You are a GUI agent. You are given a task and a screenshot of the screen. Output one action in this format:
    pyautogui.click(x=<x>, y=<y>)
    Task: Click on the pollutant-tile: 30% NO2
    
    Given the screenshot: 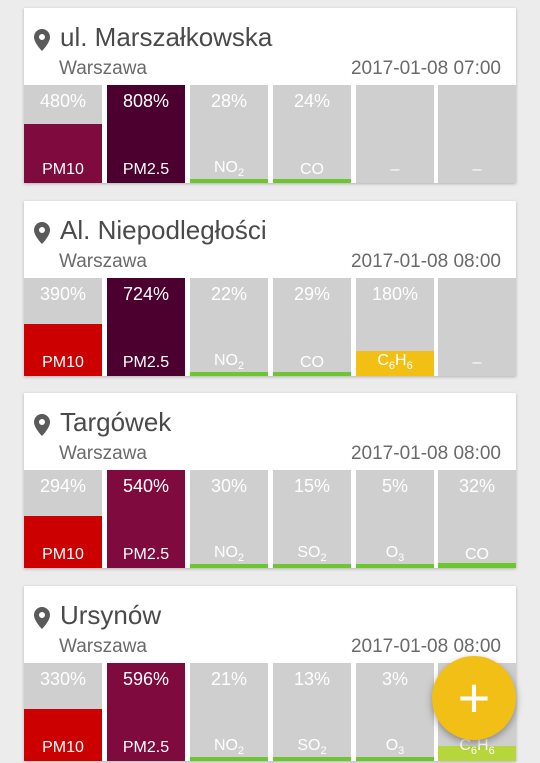 What is the action you would take?
    pyautogui.click(x=229, y=519)
    